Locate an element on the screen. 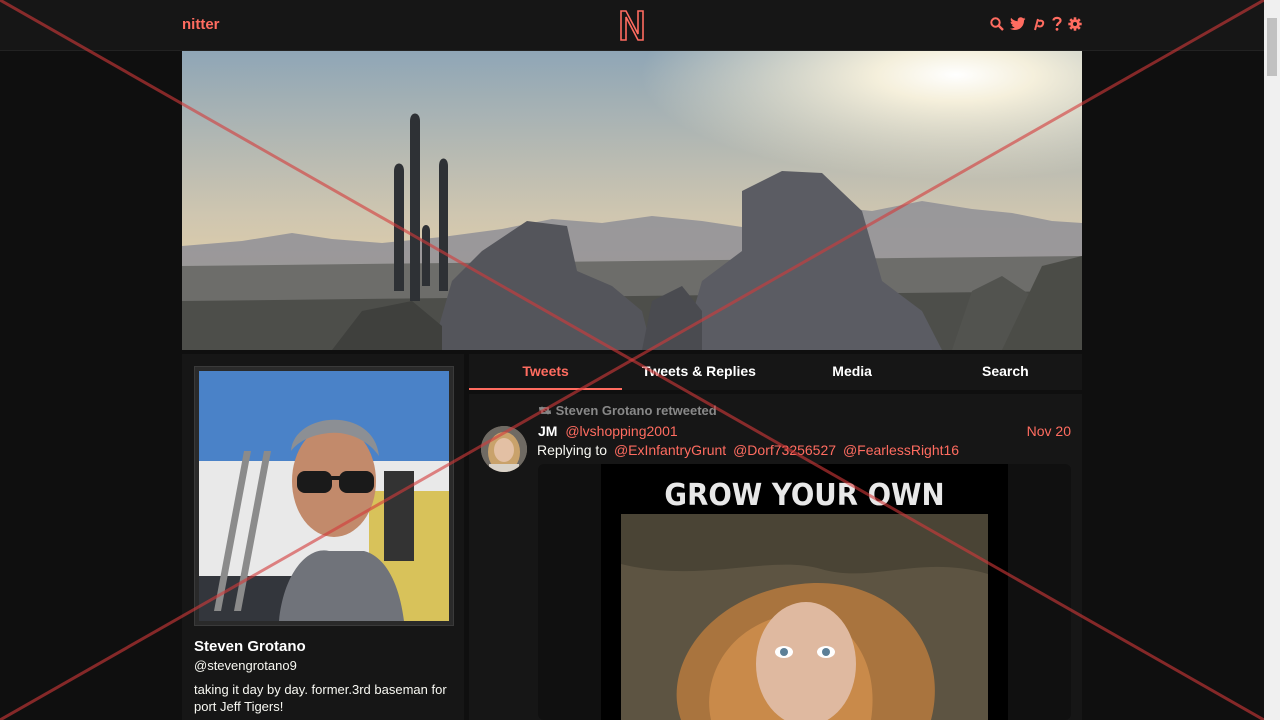  help-icon is located at coordinates (1057, 25).